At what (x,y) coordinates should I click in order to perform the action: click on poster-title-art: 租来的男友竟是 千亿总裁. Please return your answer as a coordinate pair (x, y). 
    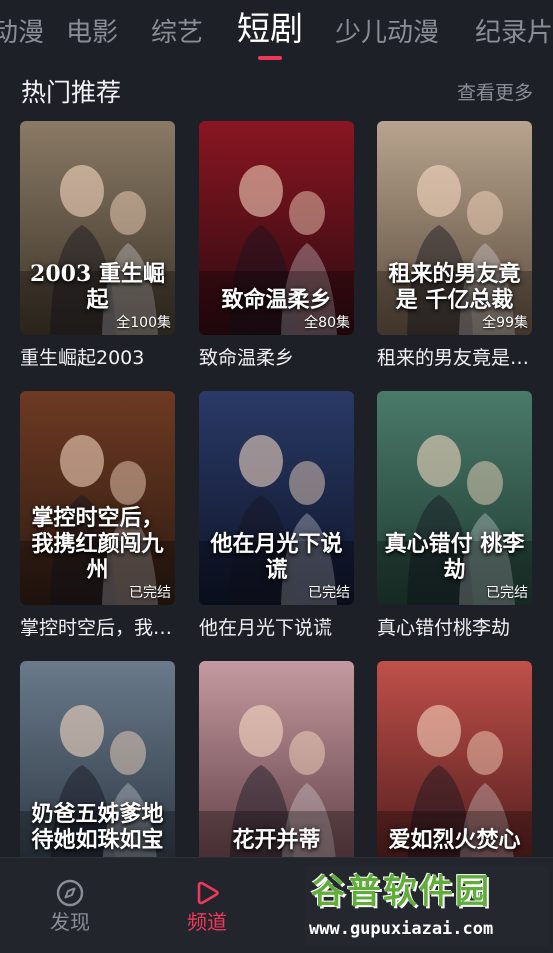
    Looking at the image, I should click on (454, 287).